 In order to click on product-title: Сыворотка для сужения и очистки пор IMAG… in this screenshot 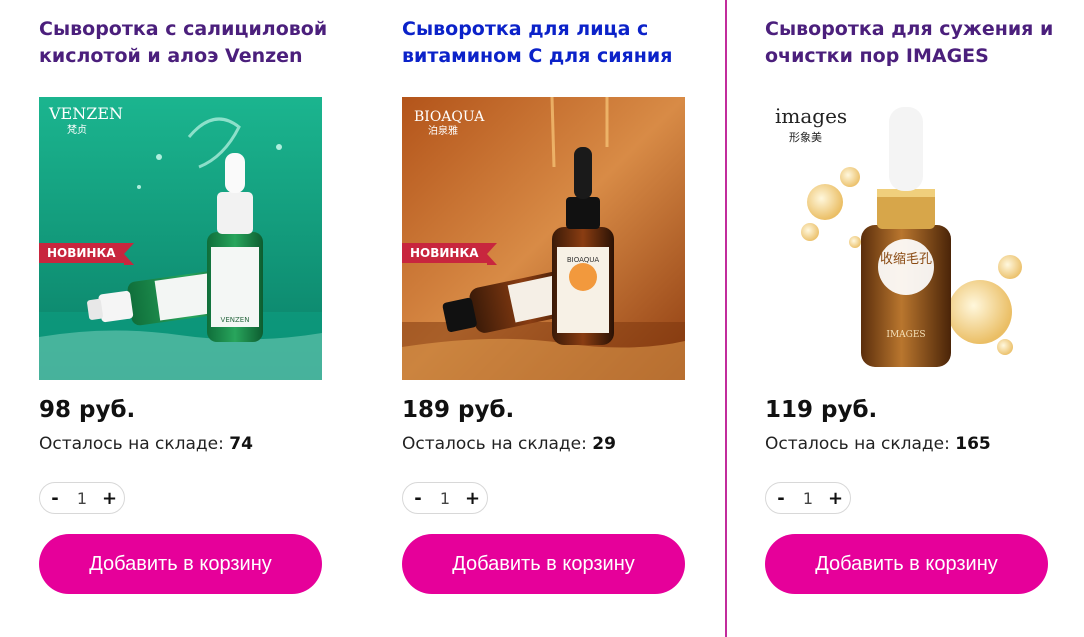, I will do `click(915, 43)`.